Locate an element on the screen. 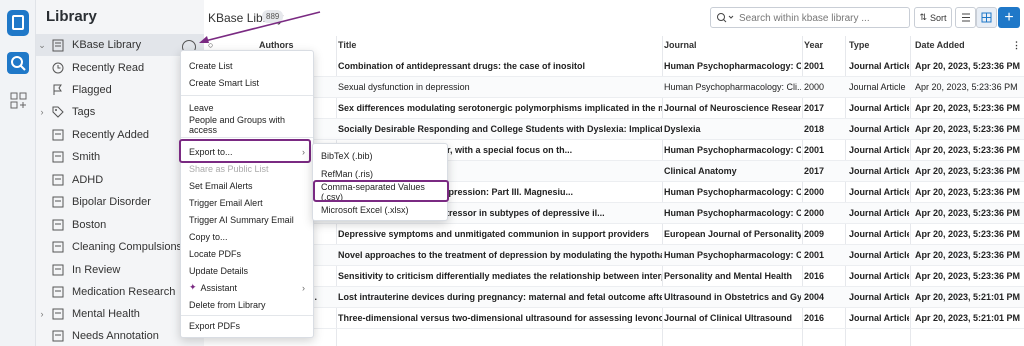 The height and width of the screenshot is (346, 1024). sidebar-item-label: Recently Added is located at coordinates (111, 135).